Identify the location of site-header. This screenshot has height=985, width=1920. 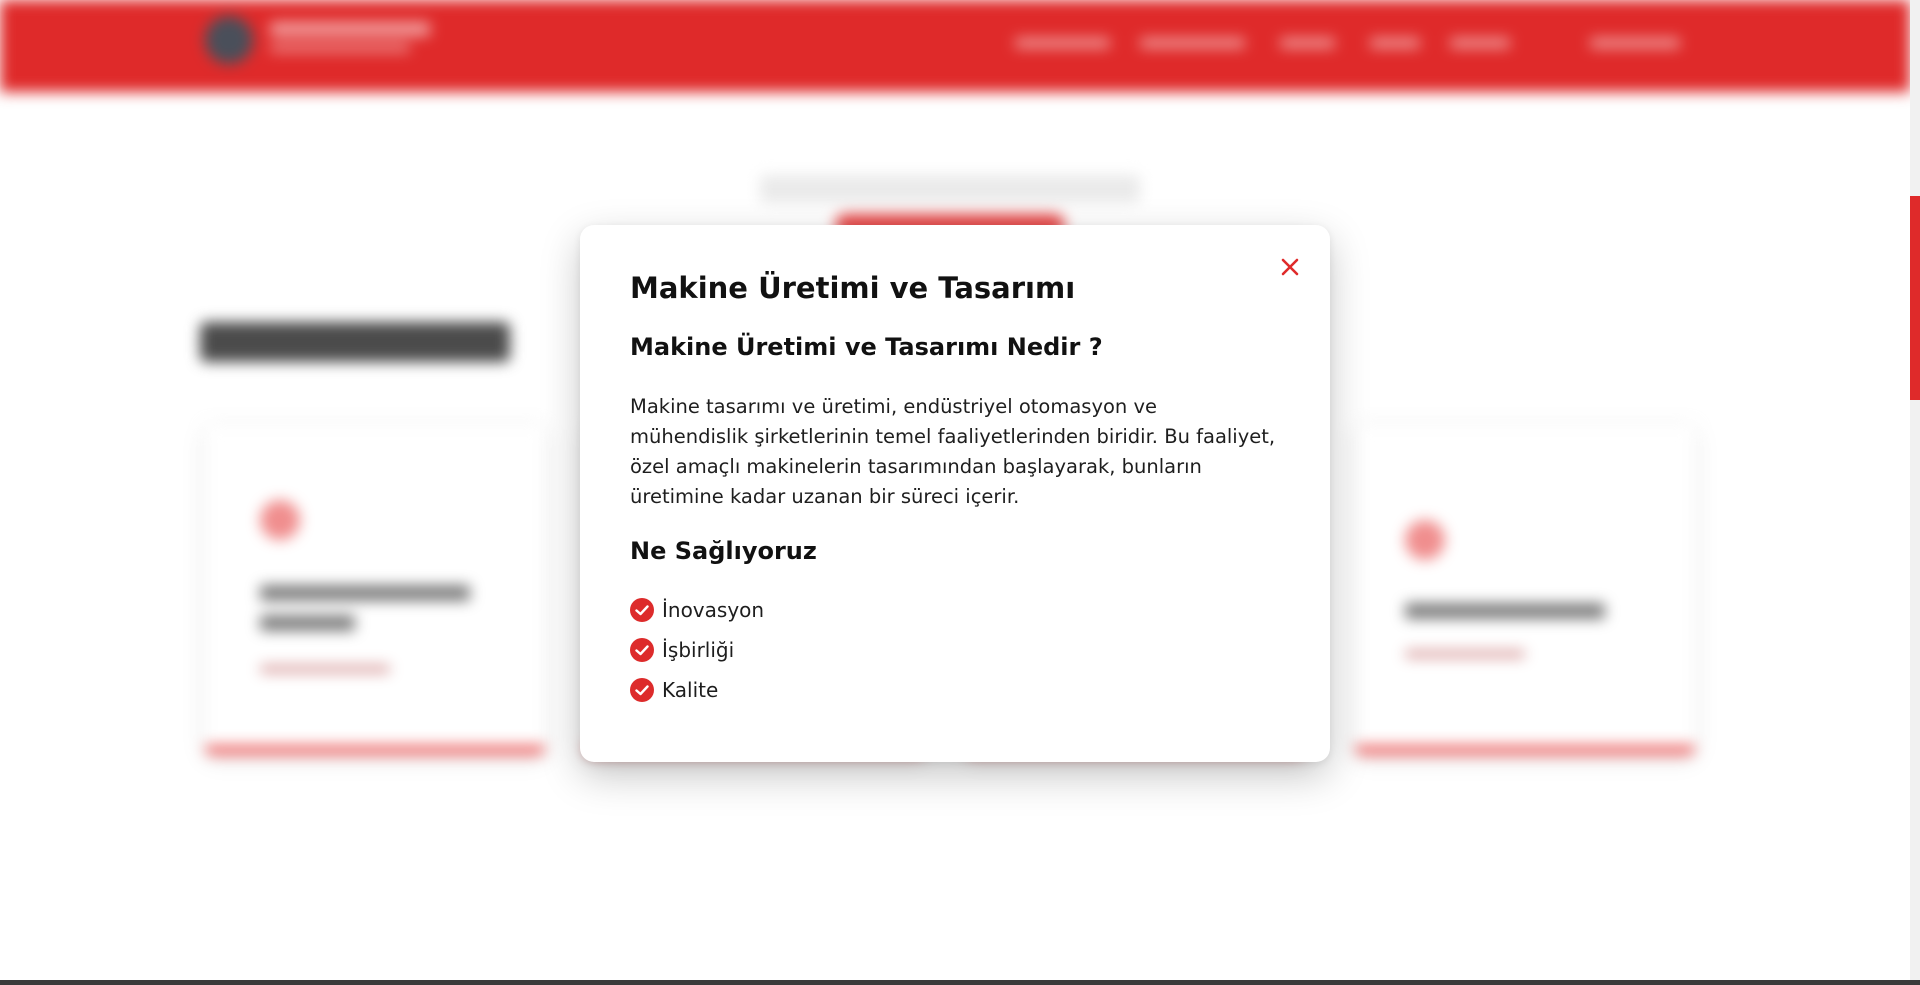
(955, 46).